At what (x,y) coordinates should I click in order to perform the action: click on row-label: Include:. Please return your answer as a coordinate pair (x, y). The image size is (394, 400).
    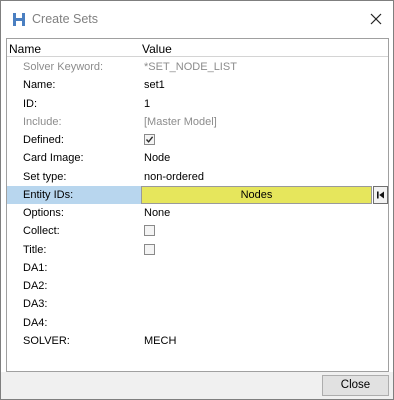
    Looking at the image, I should click on (42, 121).